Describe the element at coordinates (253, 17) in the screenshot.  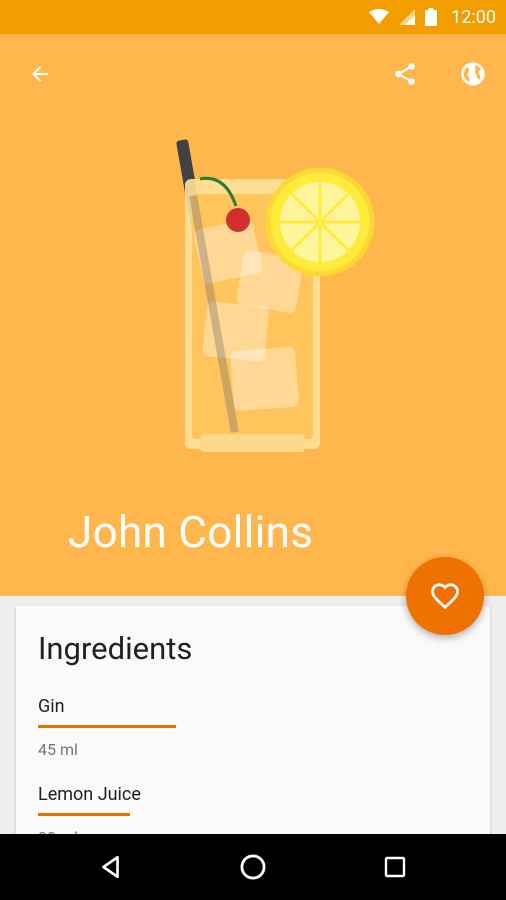
I see `status-bar: 12:00` at that location.